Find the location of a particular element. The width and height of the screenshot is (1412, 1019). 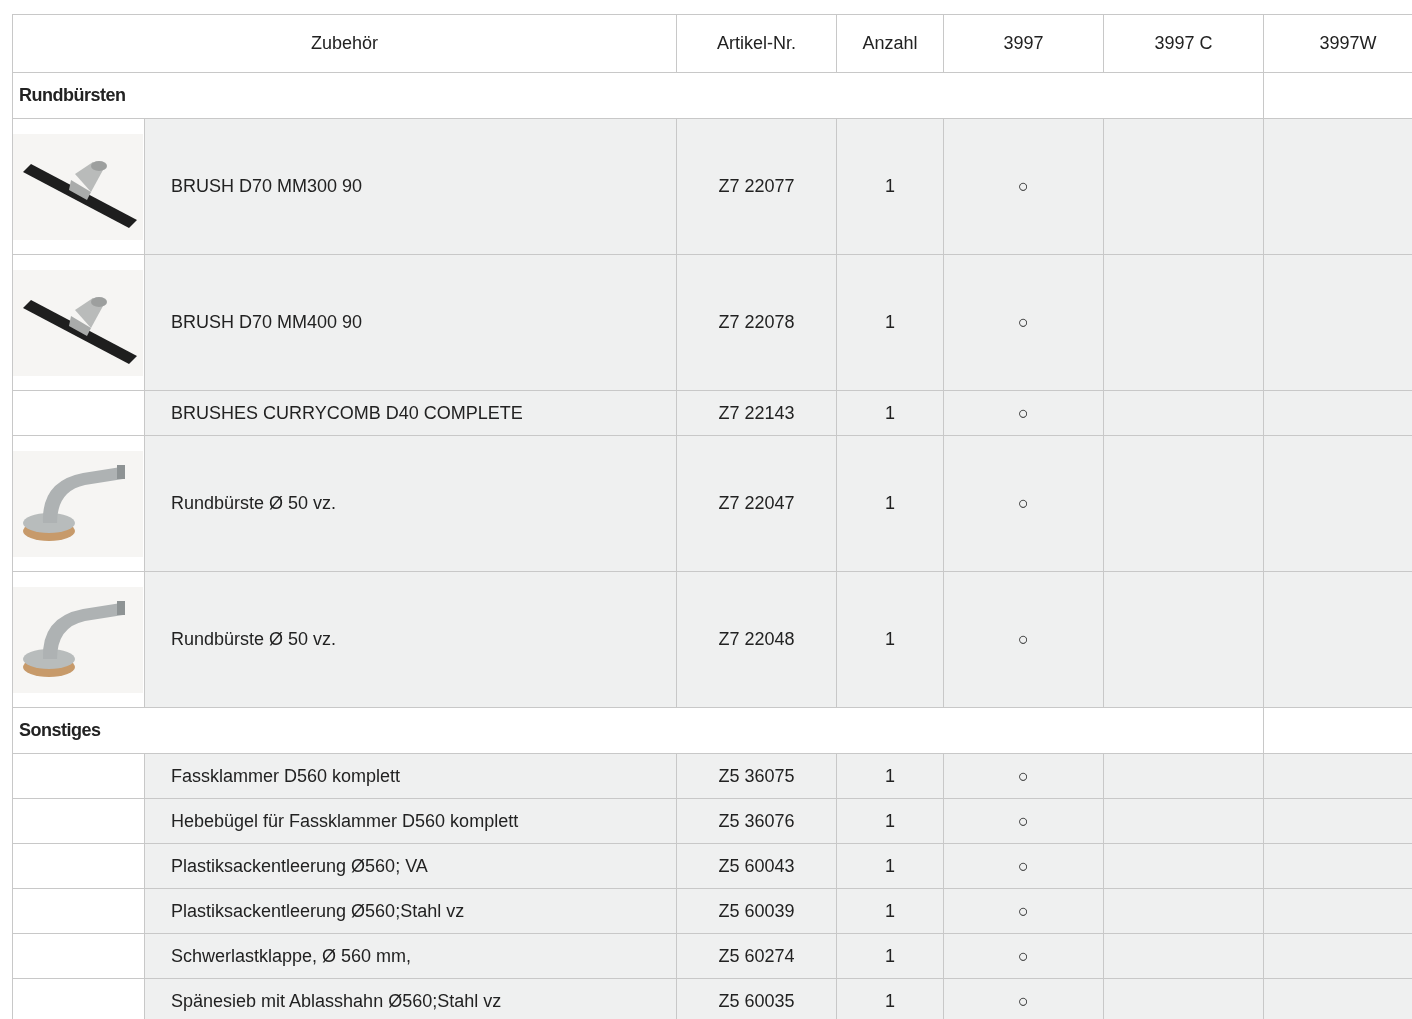

table-cell: Fassklammer D560 komplett is located at coordinates (410, 776).